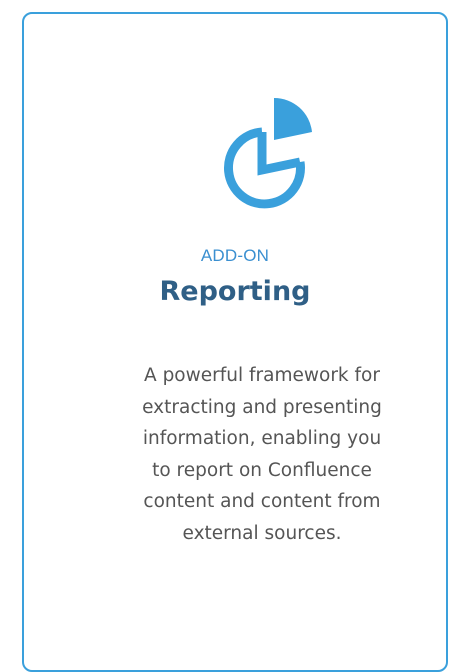 The width and height of the screenshot is (454, 672). I want to click on addon-label: ADD-ON, so click(235, 255).